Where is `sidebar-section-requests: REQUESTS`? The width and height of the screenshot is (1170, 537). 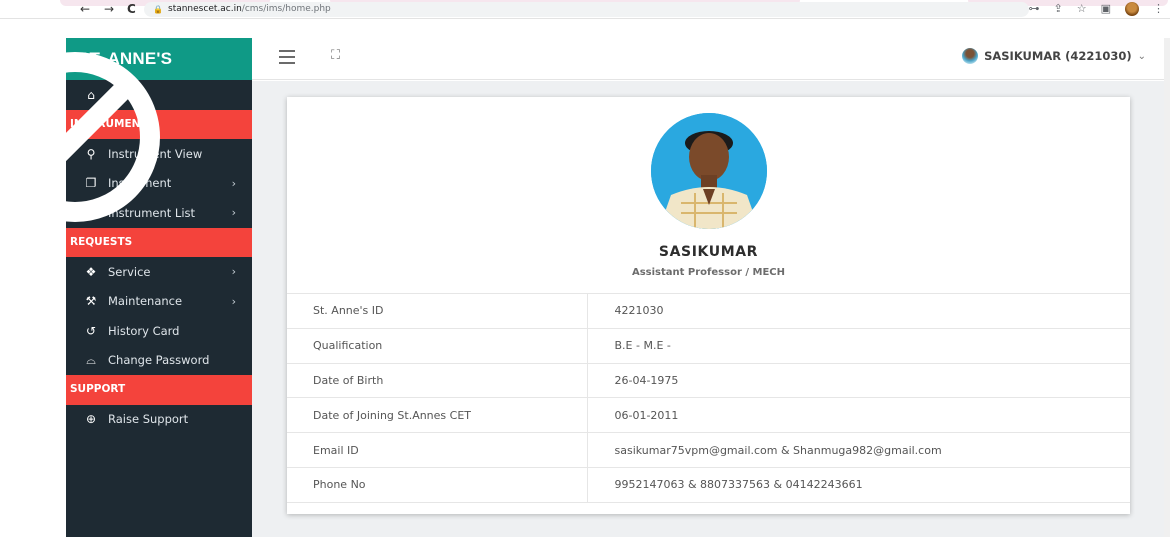 sidebar-section-requests: REQUESTS is located at coordinates (159, 242).